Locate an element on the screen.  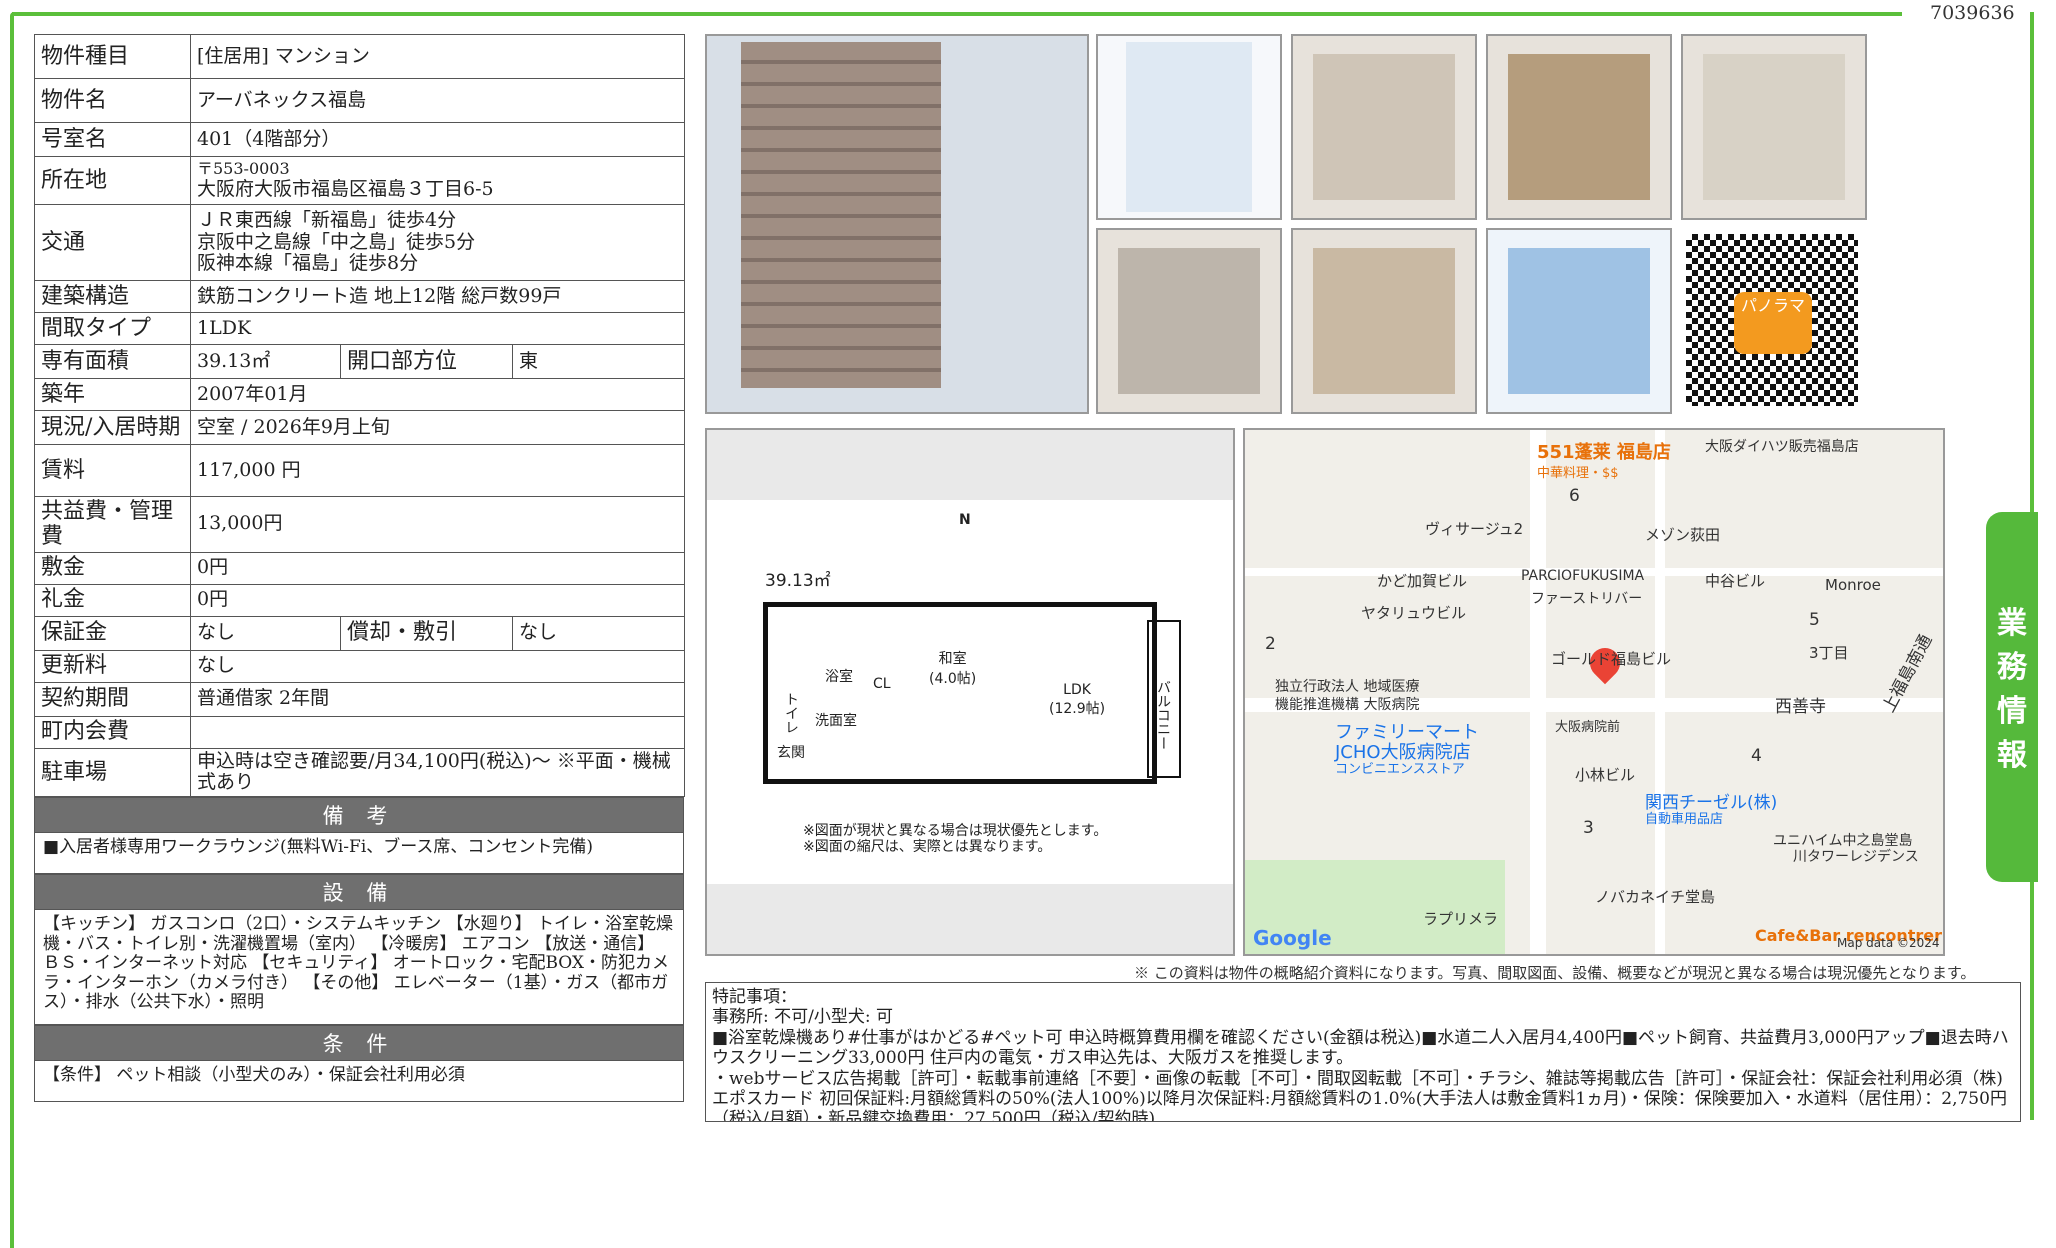
room-photo is located at coordinates (1384, 321).